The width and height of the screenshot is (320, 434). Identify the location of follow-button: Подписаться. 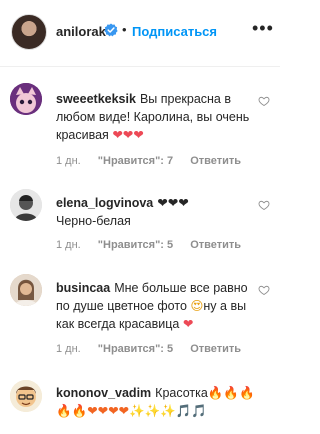
(174, 31).